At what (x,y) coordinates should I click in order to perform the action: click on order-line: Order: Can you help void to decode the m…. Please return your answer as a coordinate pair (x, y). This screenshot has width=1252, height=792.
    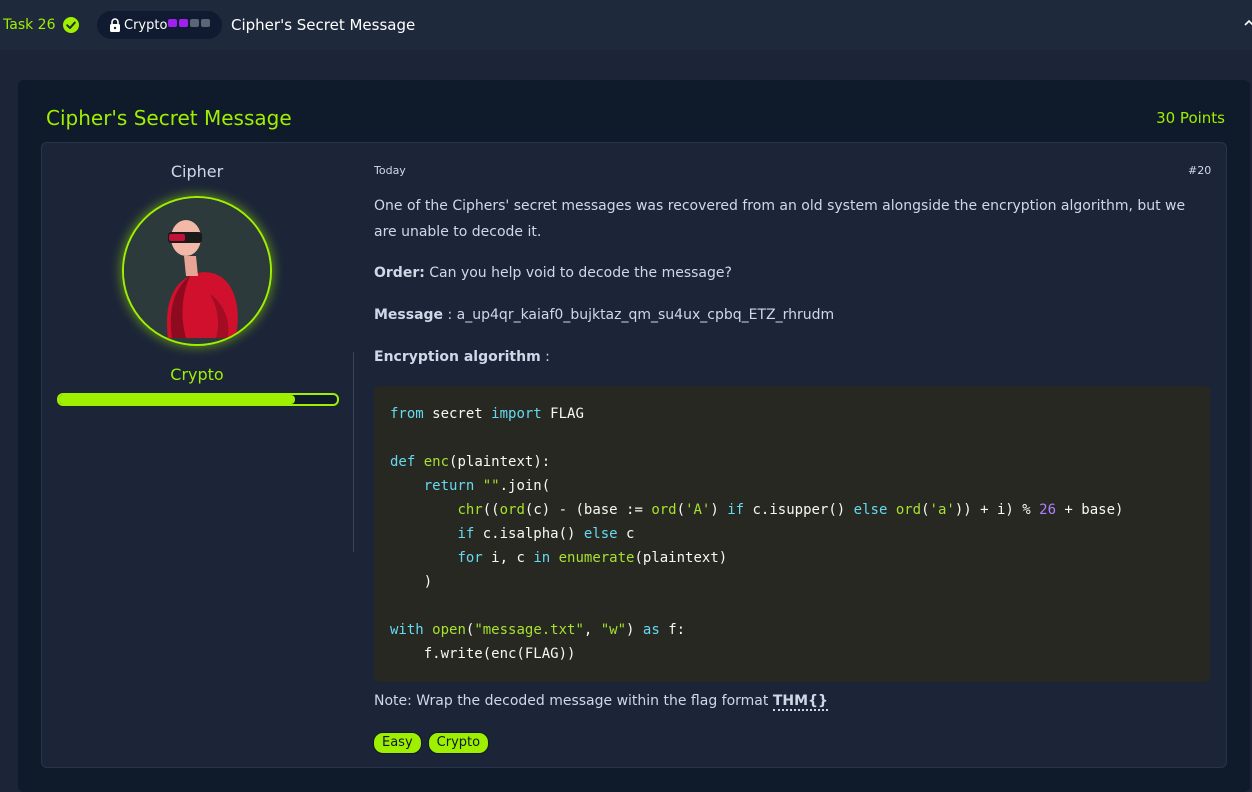
    Looking at the image, I should click on (792, 273).